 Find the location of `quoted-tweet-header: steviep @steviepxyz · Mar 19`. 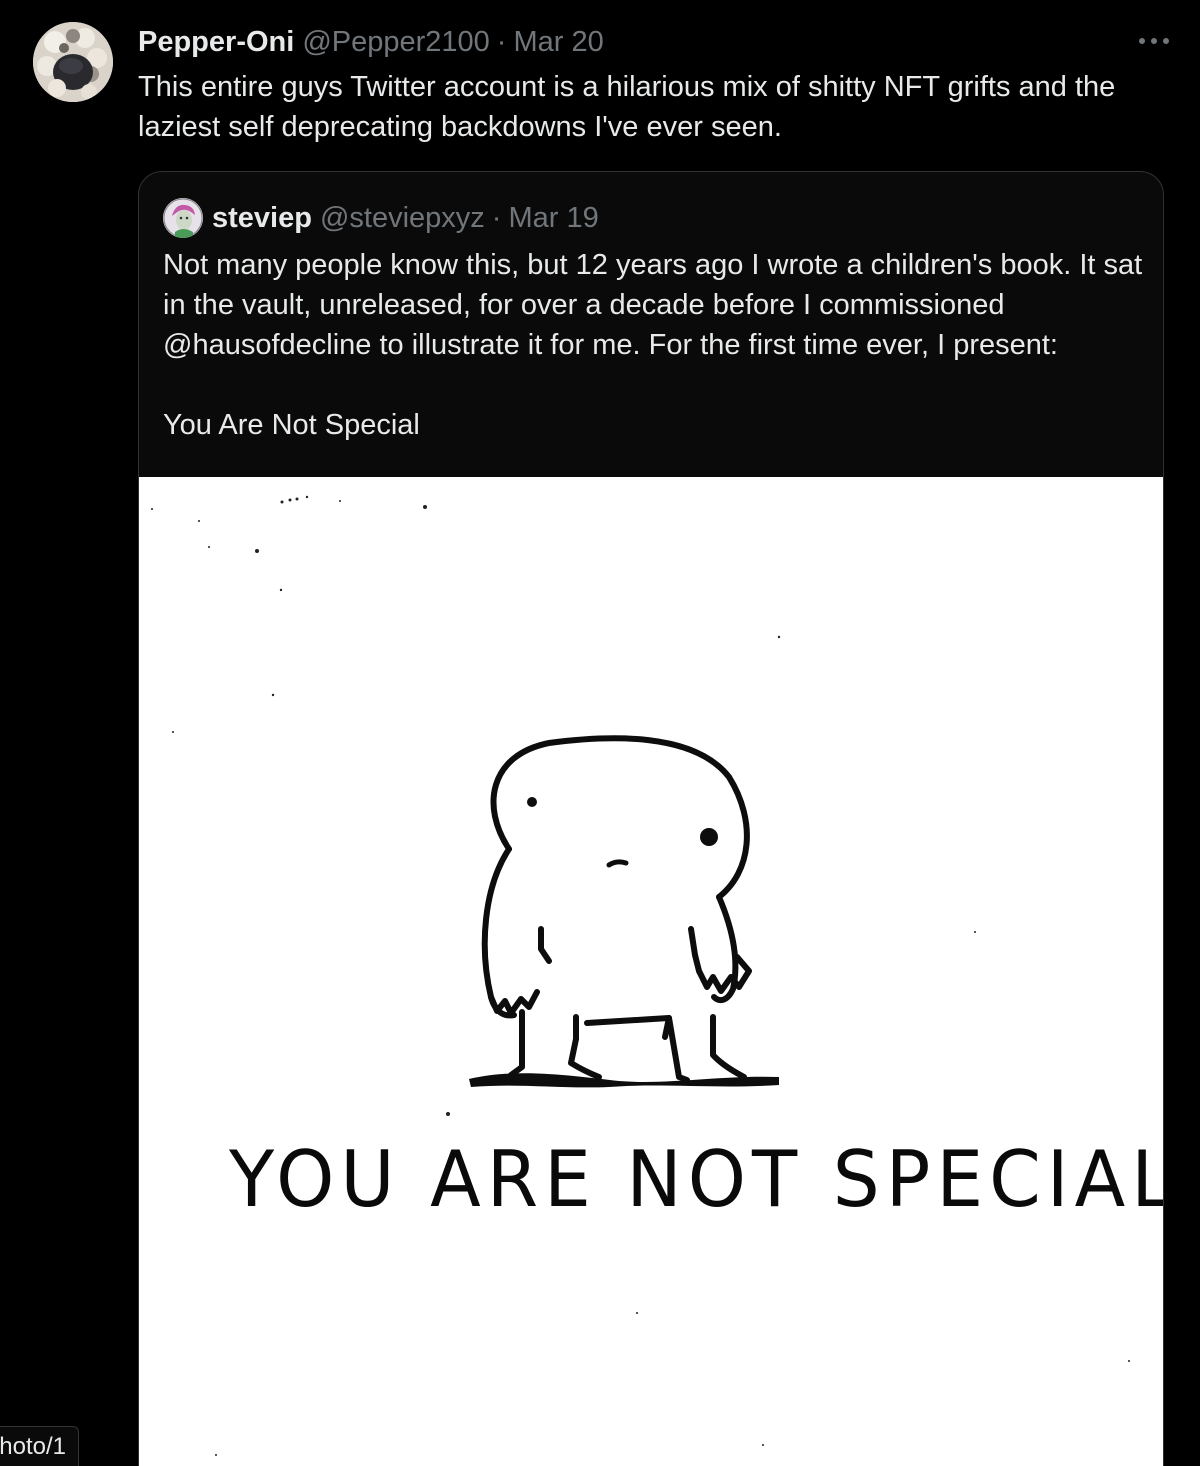

quoted-tweet-header: steviep @steviepxyz · Mar 19 is located at coordinates (381, 218).